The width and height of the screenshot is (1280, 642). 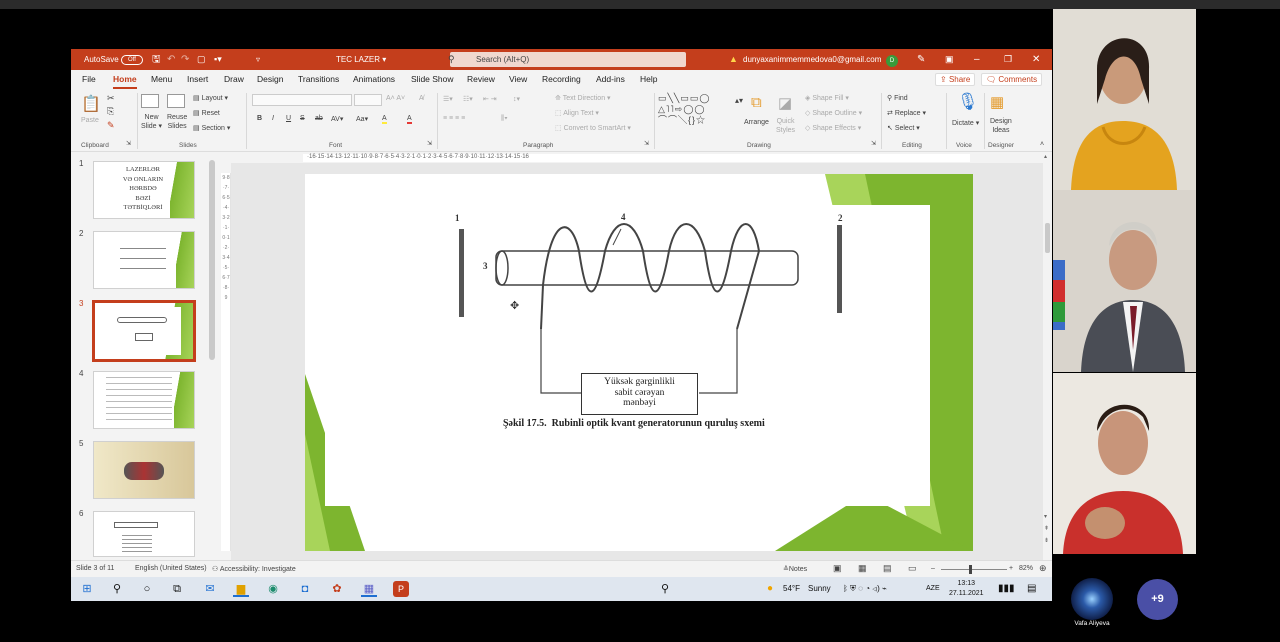 I want to click on dictate-button: Dictate ▾, so click(x=965, y=123).